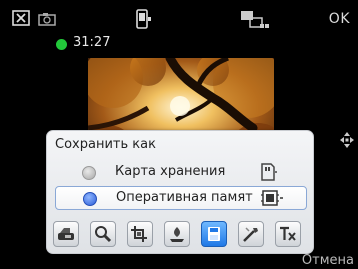 The height and width of the screenshot is (269, 358). I want to click on option-storage-card: Карта хранения, so click(180, 172).